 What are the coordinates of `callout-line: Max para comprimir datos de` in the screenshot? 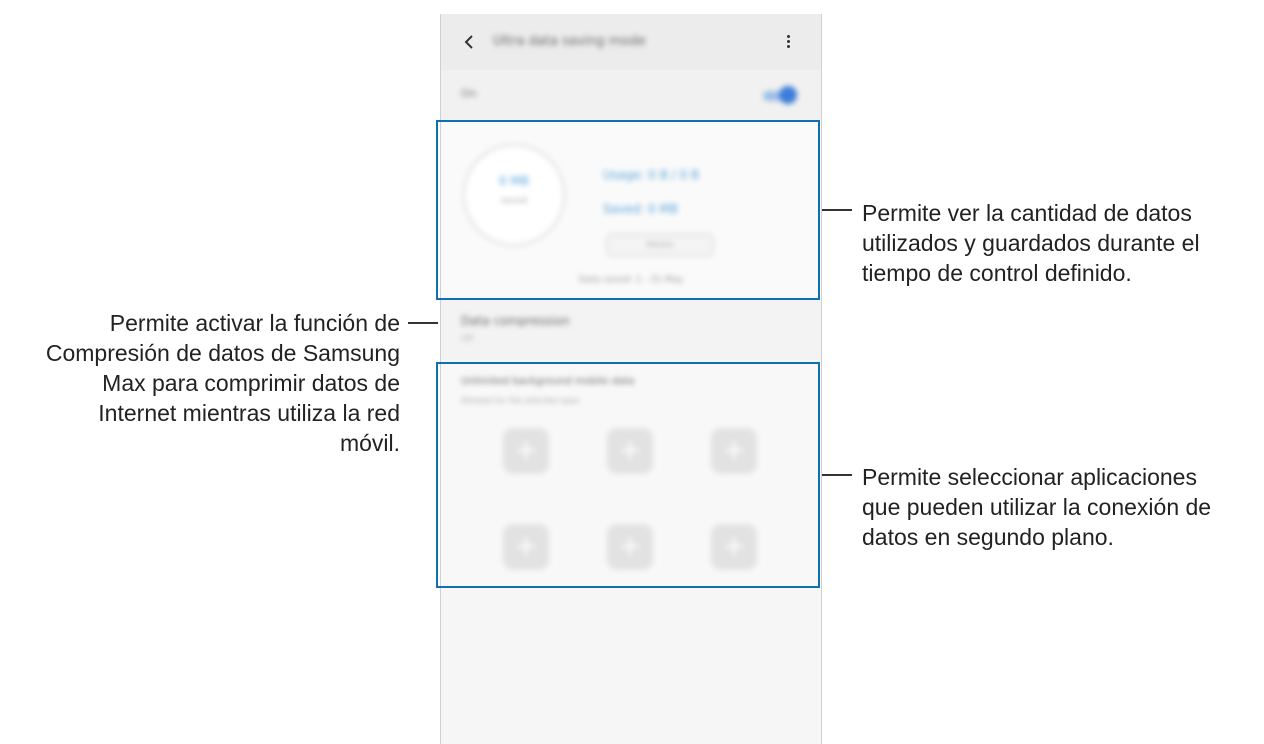 It's located at (251, 383).